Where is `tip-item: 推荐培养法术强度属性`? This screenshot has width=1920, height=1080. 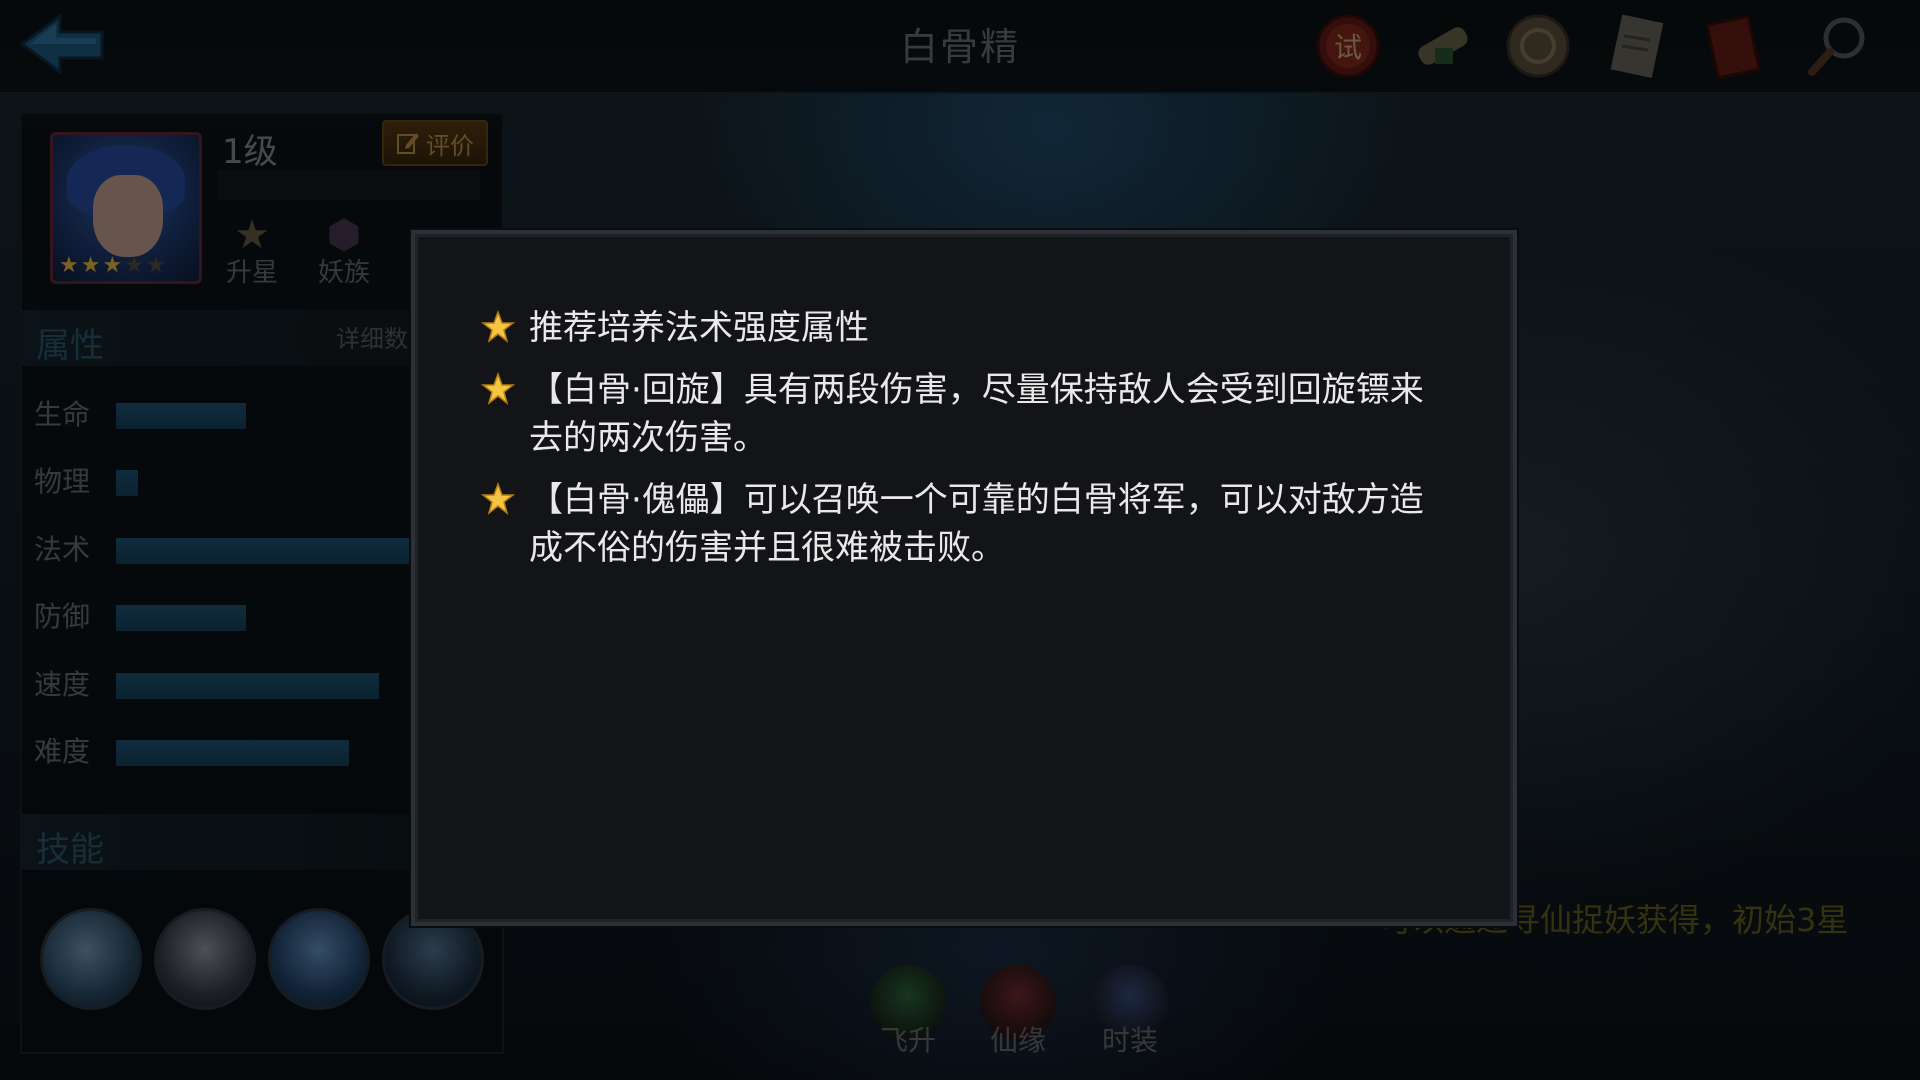
tip-item: 推荐培养法术强度属性 is located at coordinates (961, 328).